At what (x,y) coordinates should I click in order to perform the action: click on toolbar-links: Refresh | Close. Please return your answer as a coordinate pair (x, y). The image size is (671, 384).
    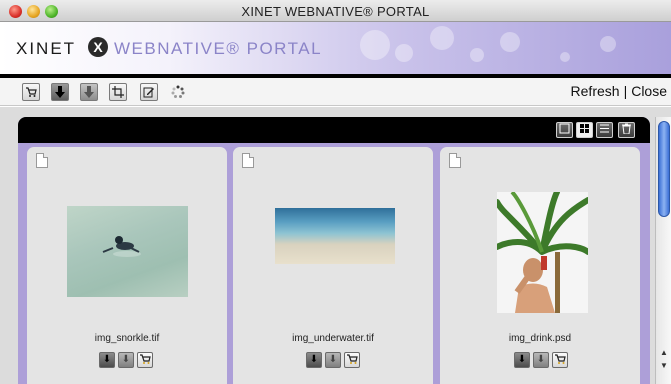
    Looking at the image, I should click on (619, 91).